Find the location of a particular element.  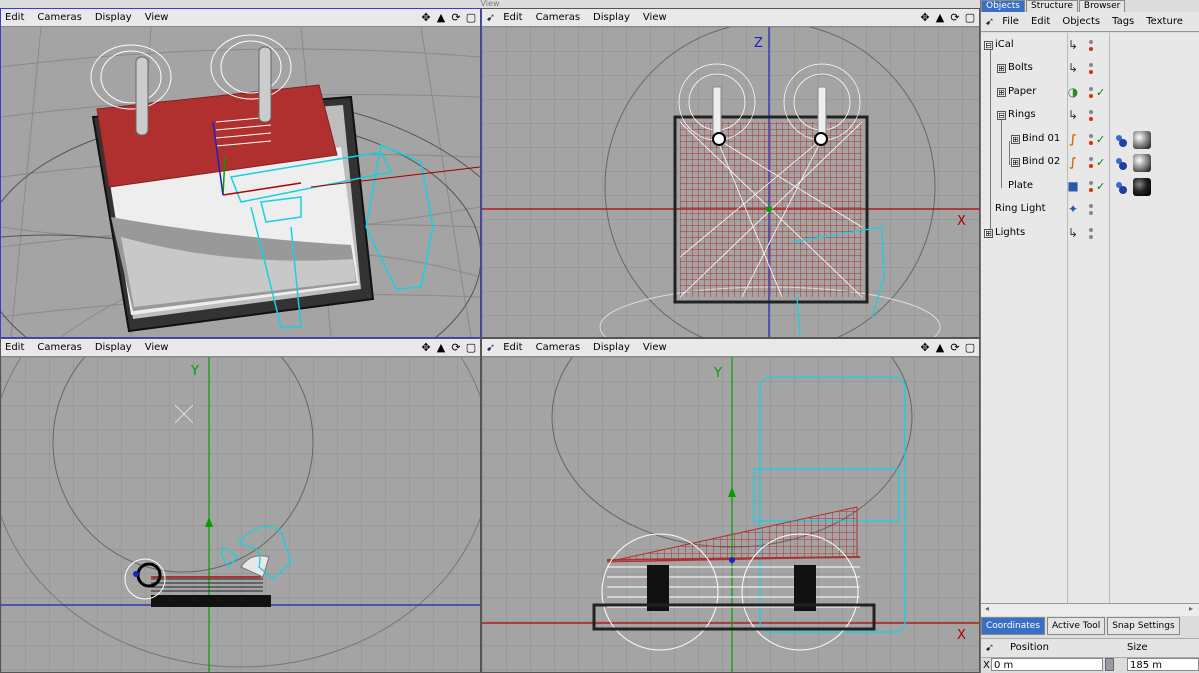

menu-file: File is located at coordinates (1010, 21).